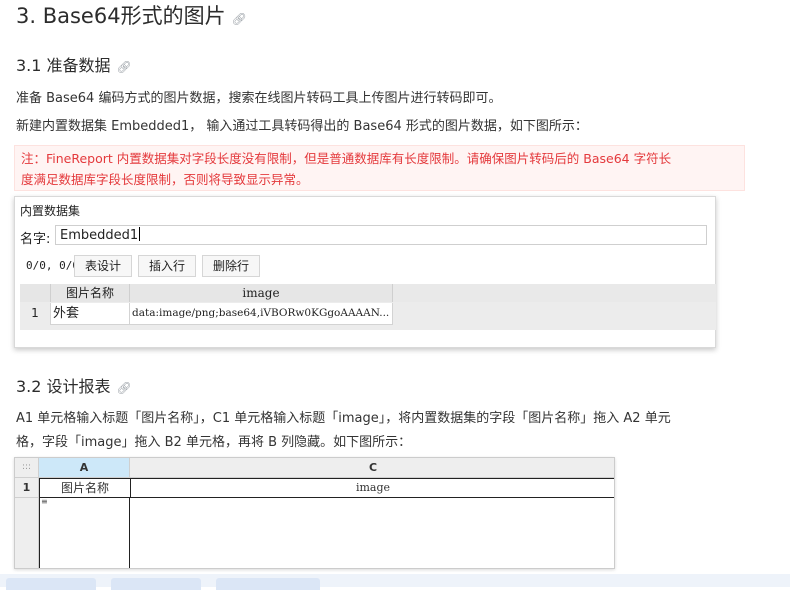 The height and width of the screenshot is (590, 790). I want to click on column-header-a: A, so click(84, 468).